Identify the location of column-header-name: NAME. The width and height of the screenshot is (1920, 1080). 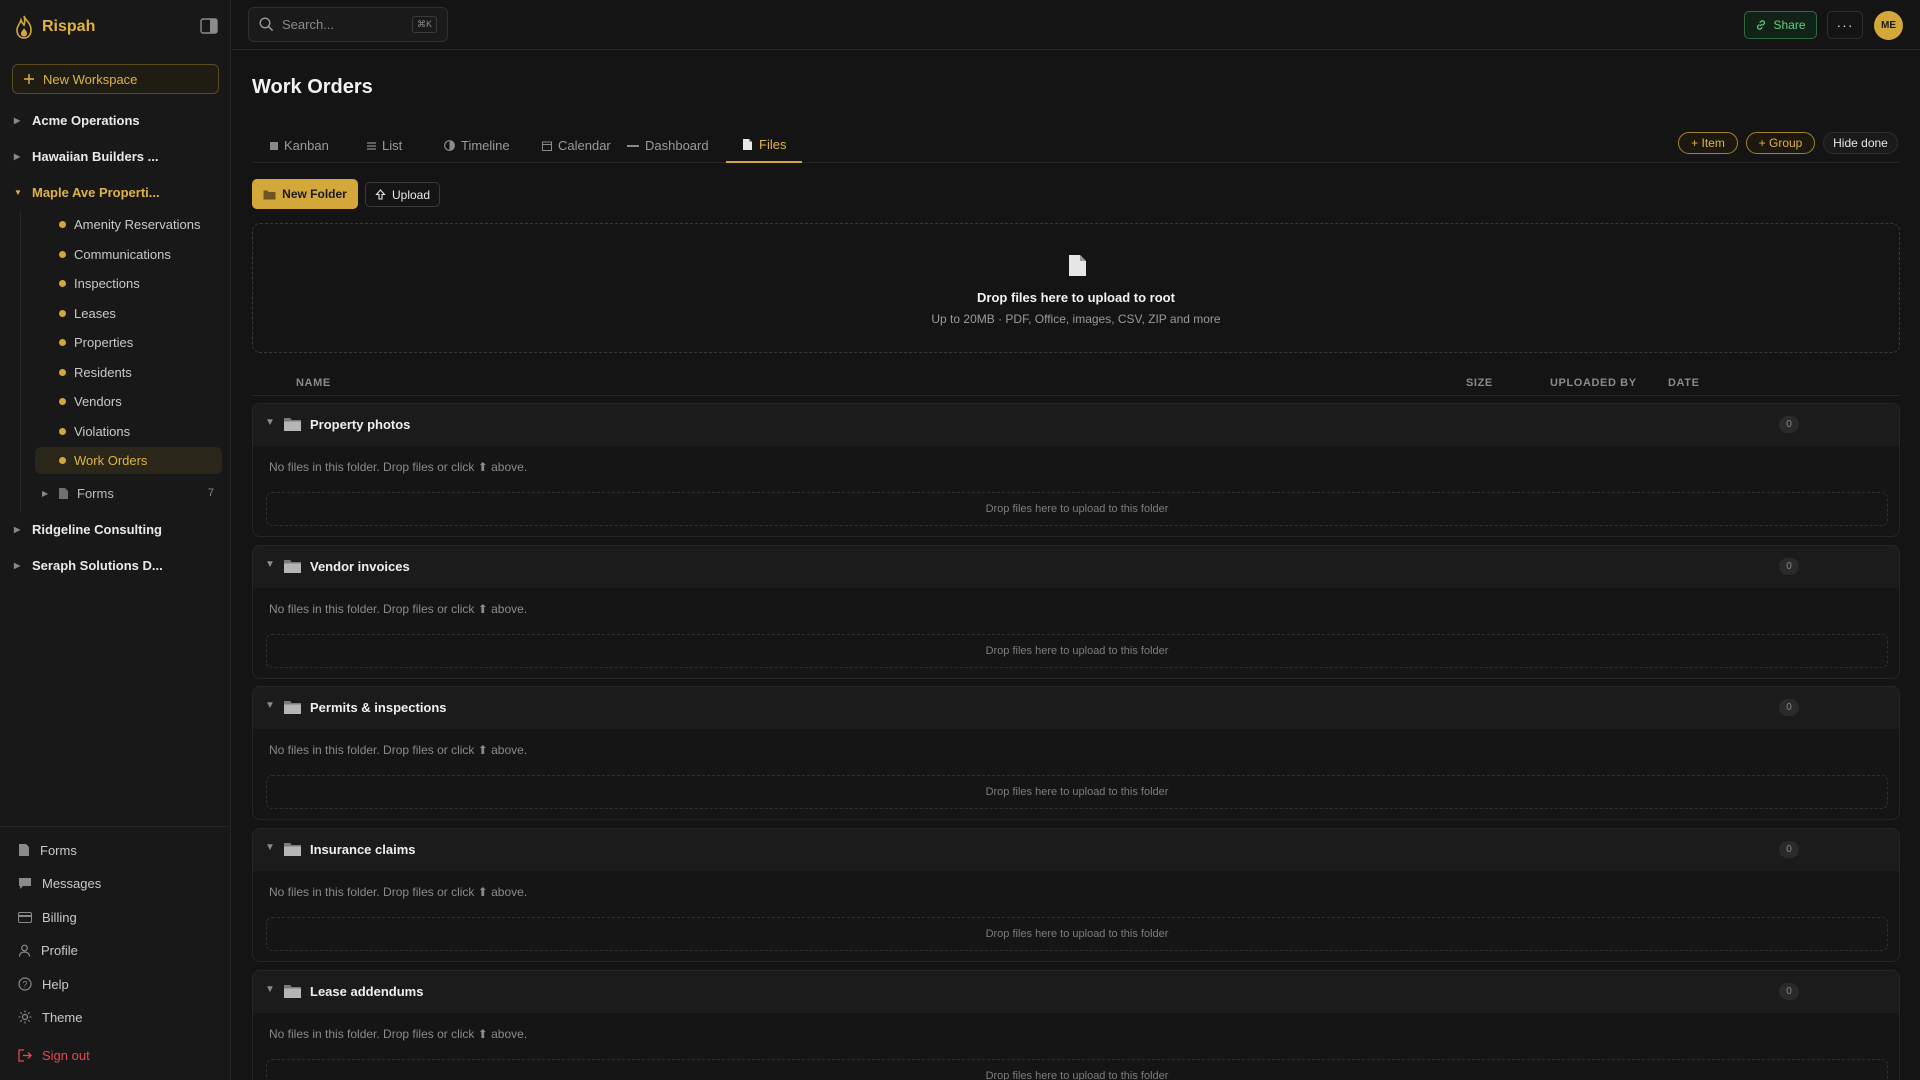
(313, 383).